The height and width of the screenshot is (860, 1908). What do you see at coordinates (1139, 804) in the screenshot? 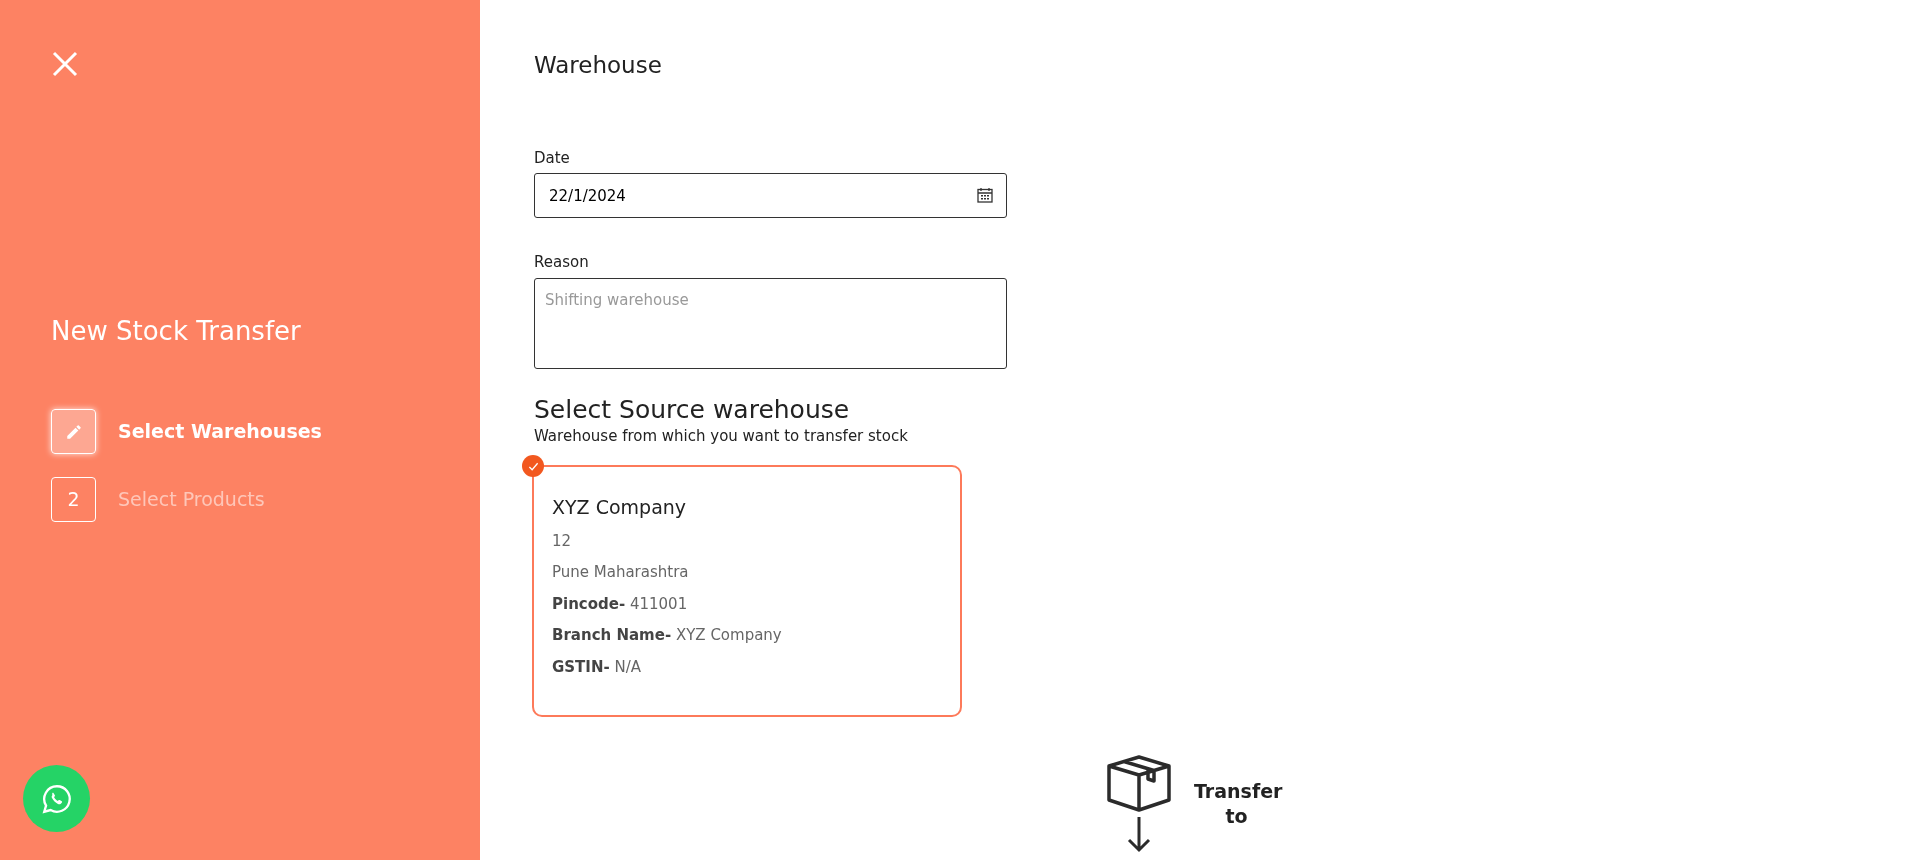
I see `box-with-arrow-icon` at bounding box center [1139, 804].